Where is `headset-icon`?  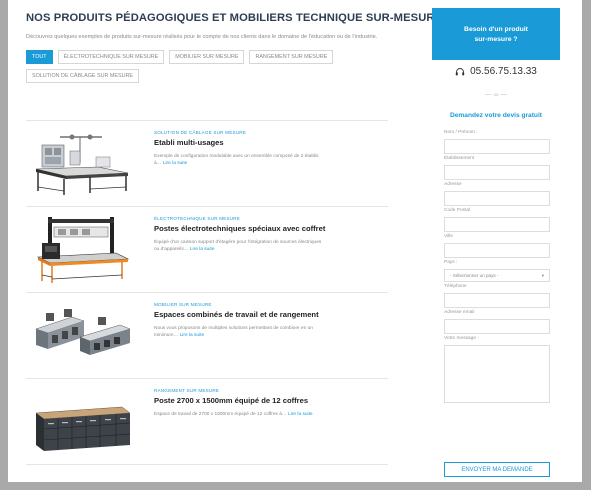 headset-icon is located at coordinates (460, 71).